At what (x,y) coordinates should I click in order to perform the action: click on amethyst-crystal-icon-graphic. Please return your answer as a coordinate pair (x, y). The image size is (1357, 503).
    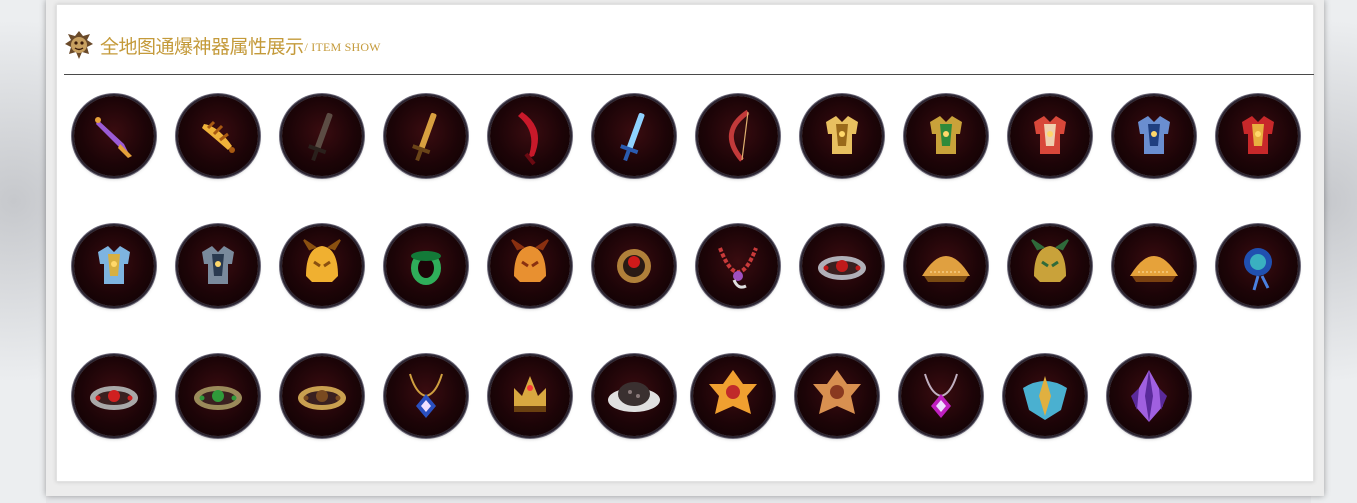
    Looking at the image, I should click on (1149, 396).